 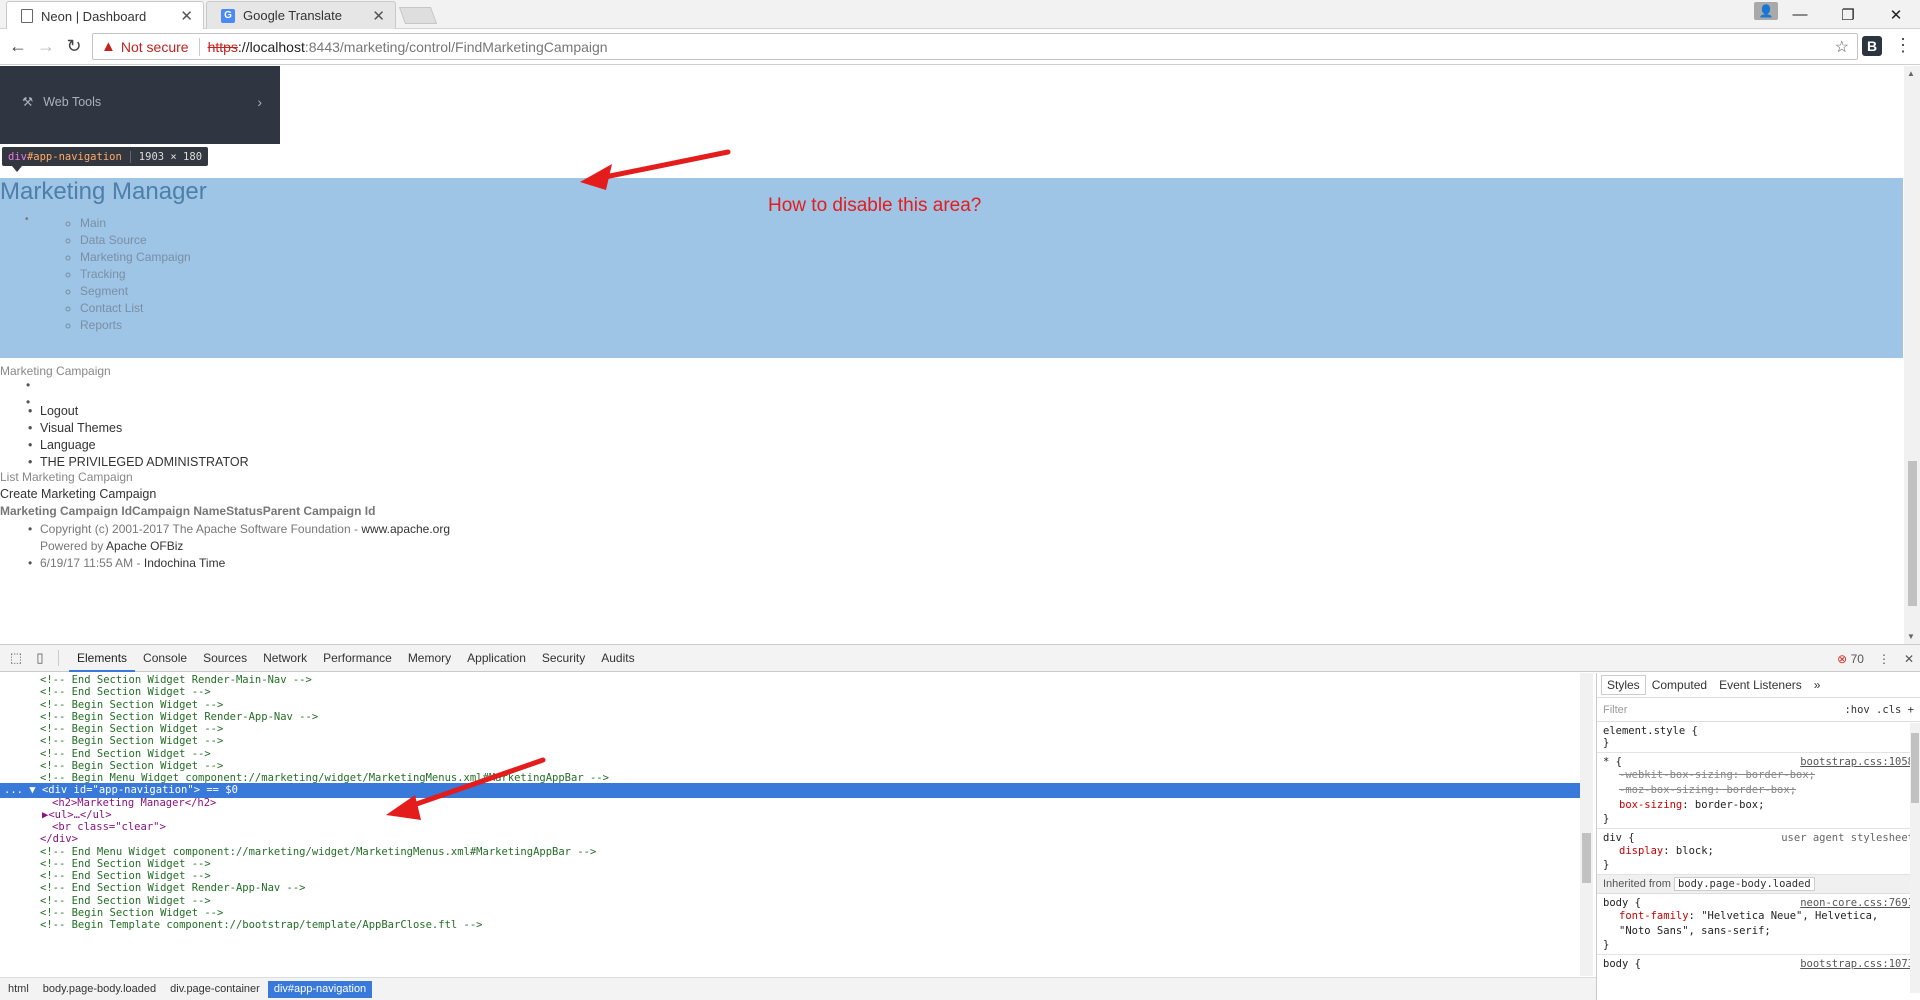 I want to click on error-counter: ⊗ 70, so click(x=1850, y=659).